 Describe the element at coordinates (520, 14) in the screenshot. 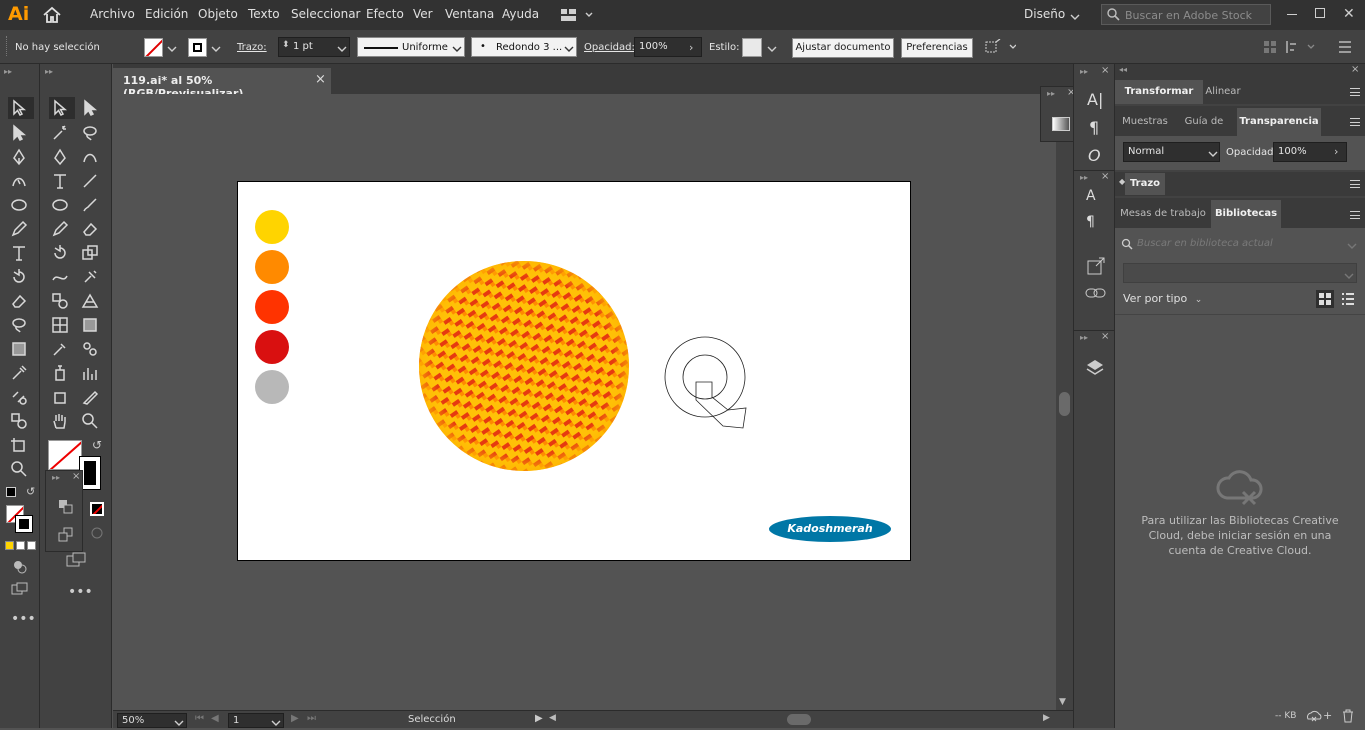

I see `menu-ayuda: Ayuda` at that location.